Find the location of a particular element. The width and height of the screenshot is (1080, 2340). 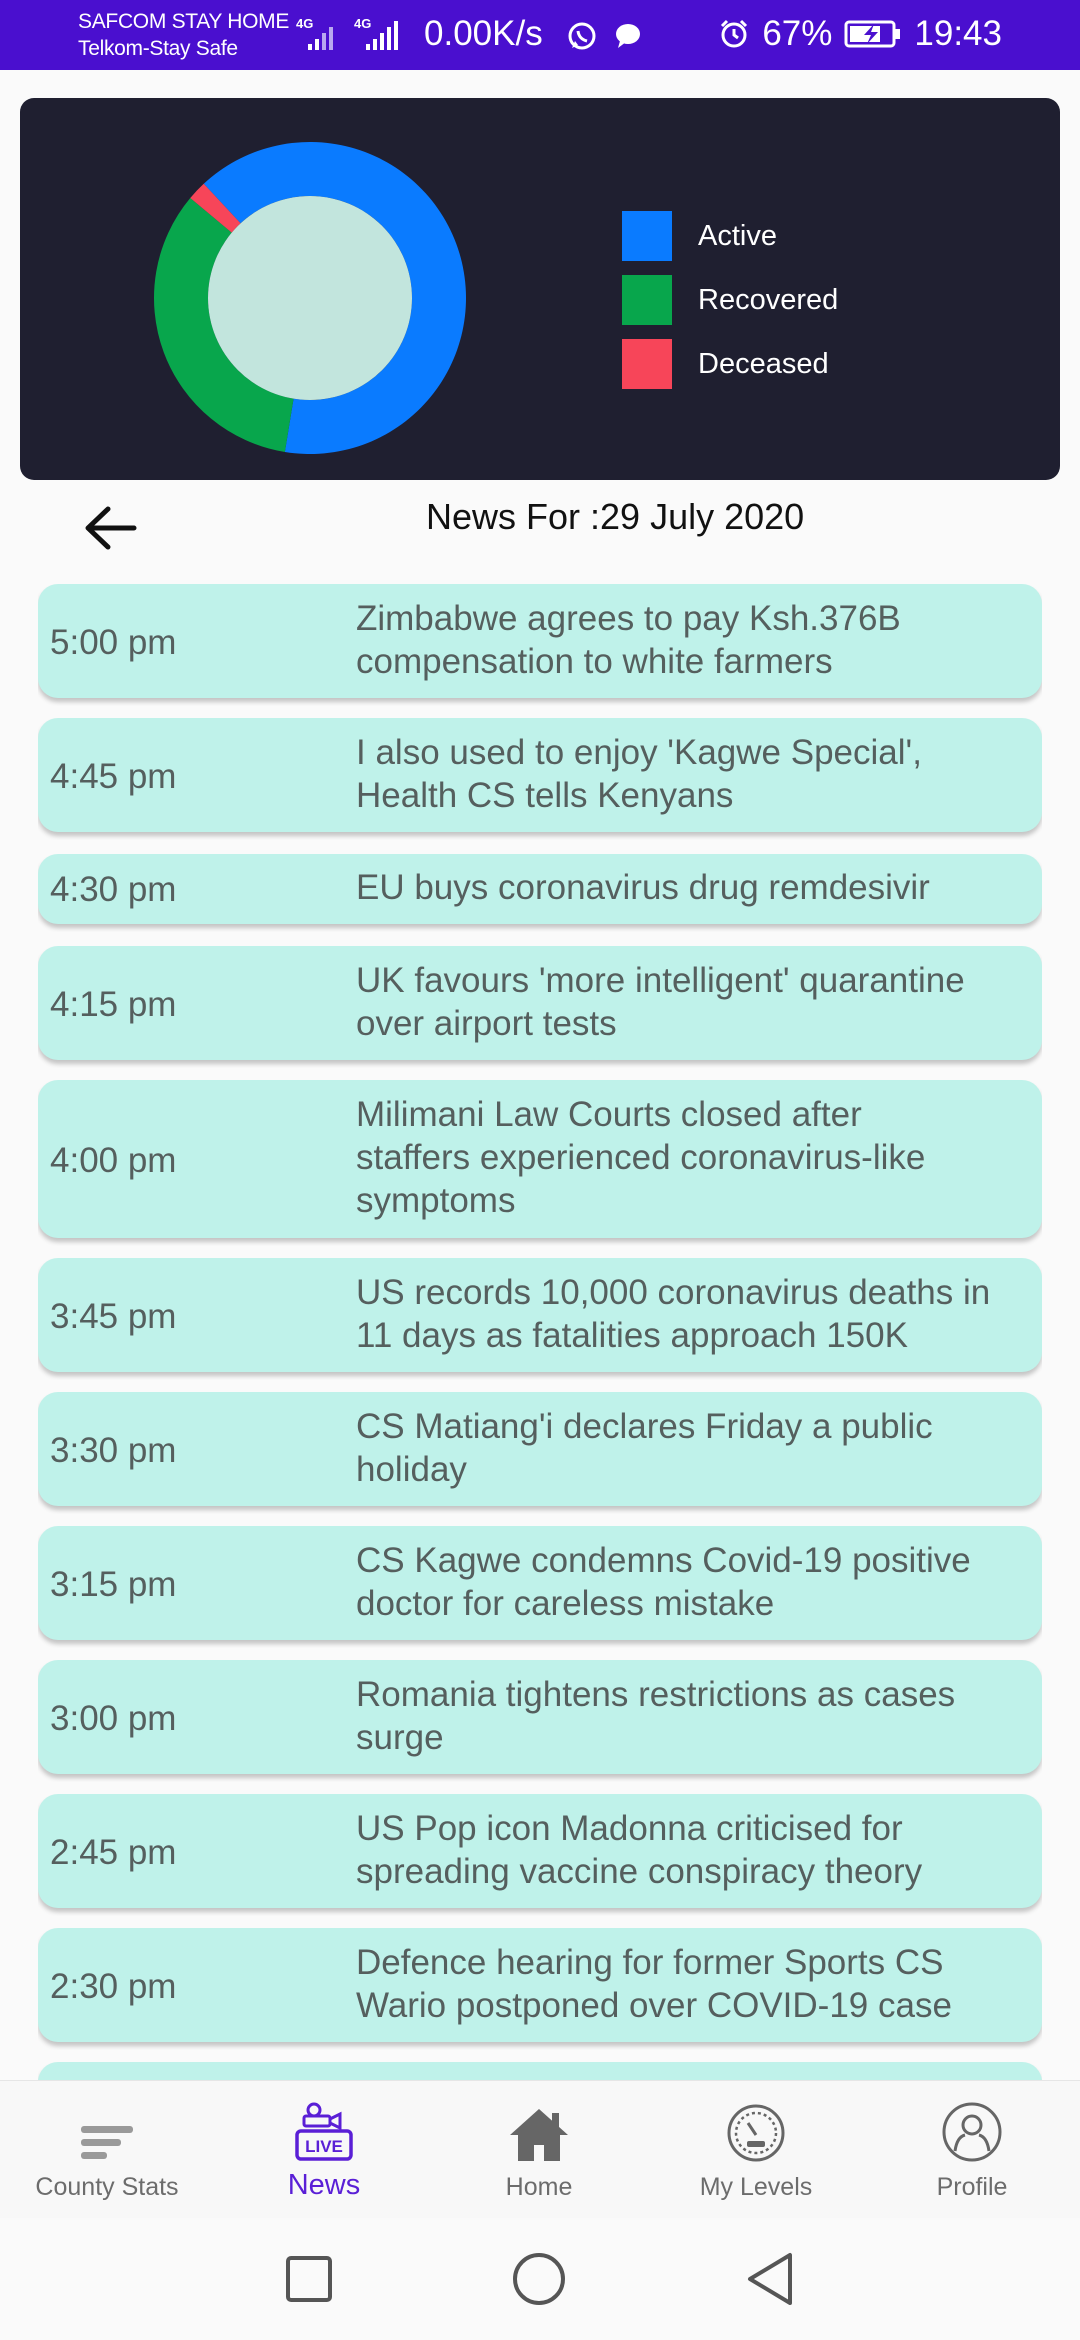

whatsapp-icon is located at coordinates (582, 36).